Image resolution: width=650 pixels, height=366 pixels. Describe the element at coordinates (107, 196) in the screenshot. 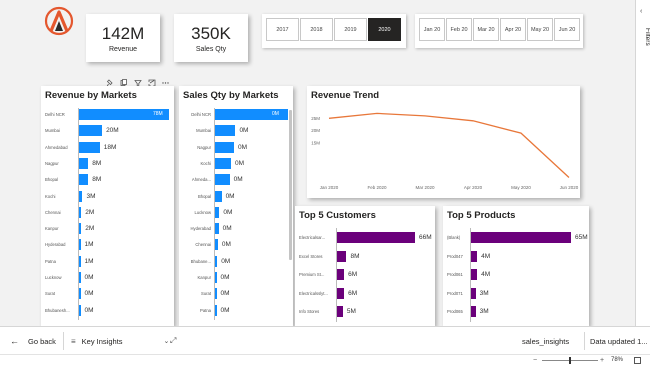

I see `bar-row: Kochi 3M` at that location.